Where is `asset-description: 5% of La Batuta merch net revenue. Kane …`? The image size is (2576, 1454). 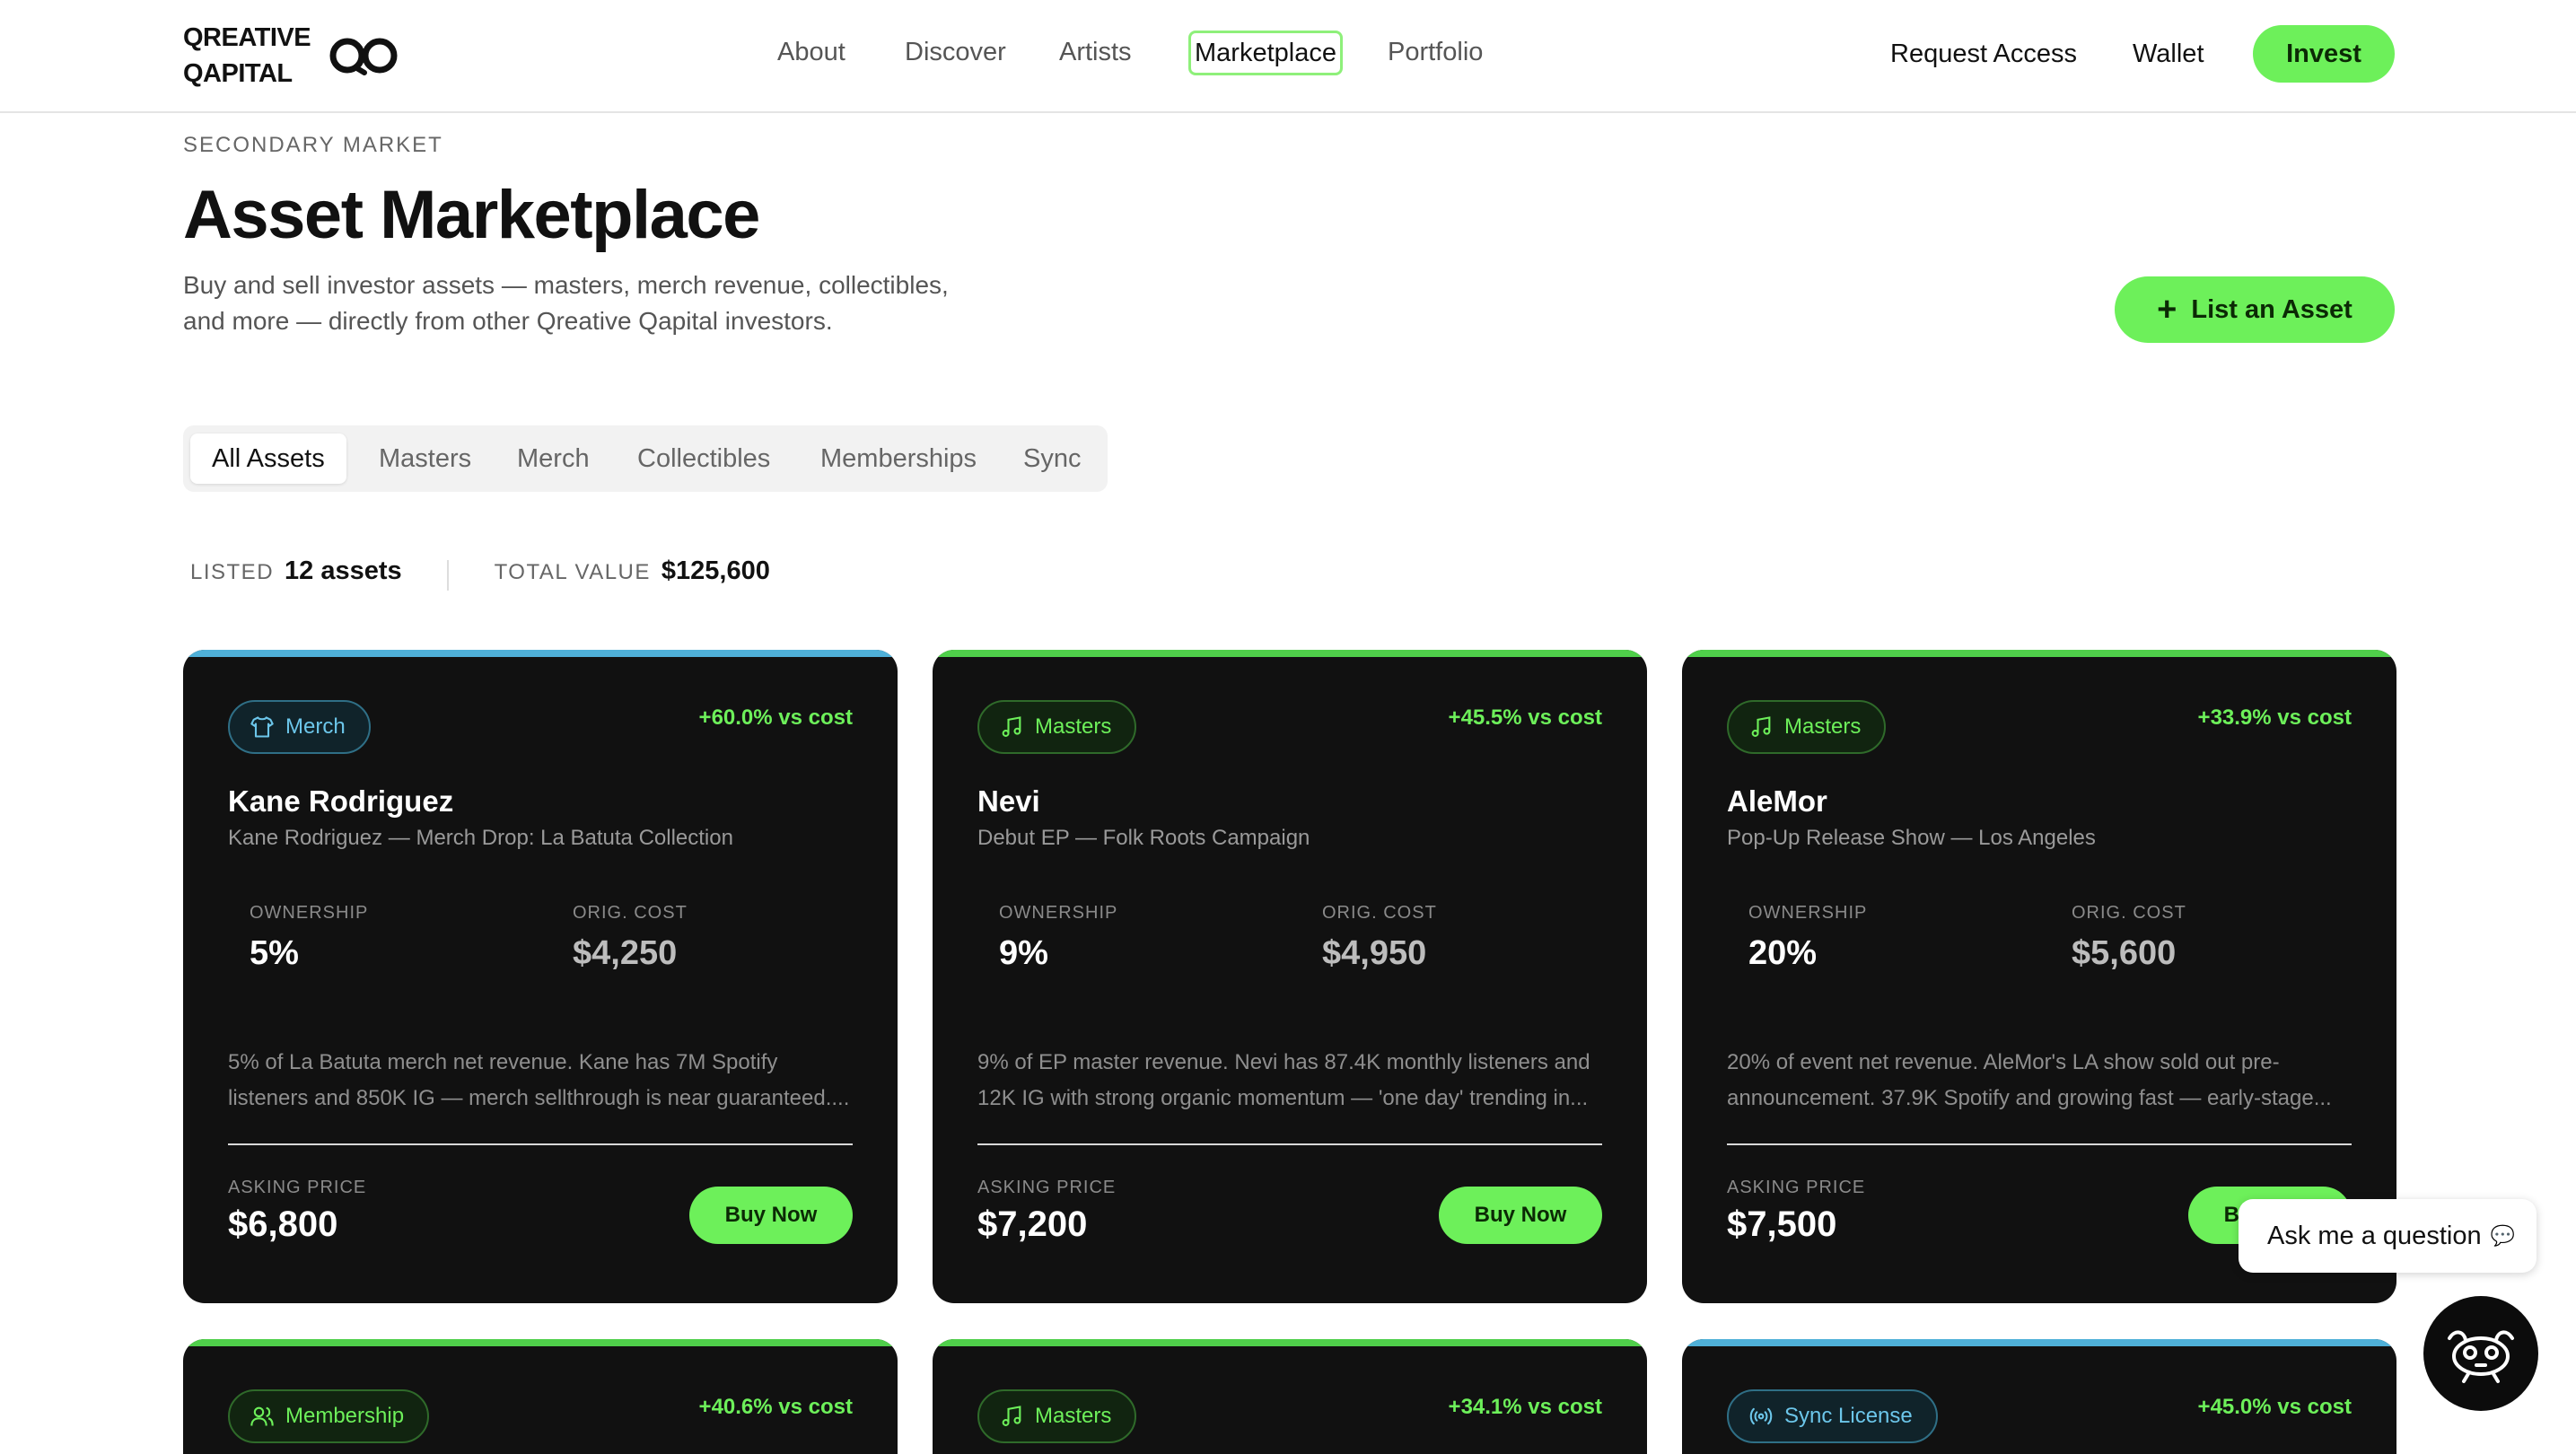
asset-description: 5% of La Batuta merch net revenue. Kane … is located at coordinates (539, 1080).